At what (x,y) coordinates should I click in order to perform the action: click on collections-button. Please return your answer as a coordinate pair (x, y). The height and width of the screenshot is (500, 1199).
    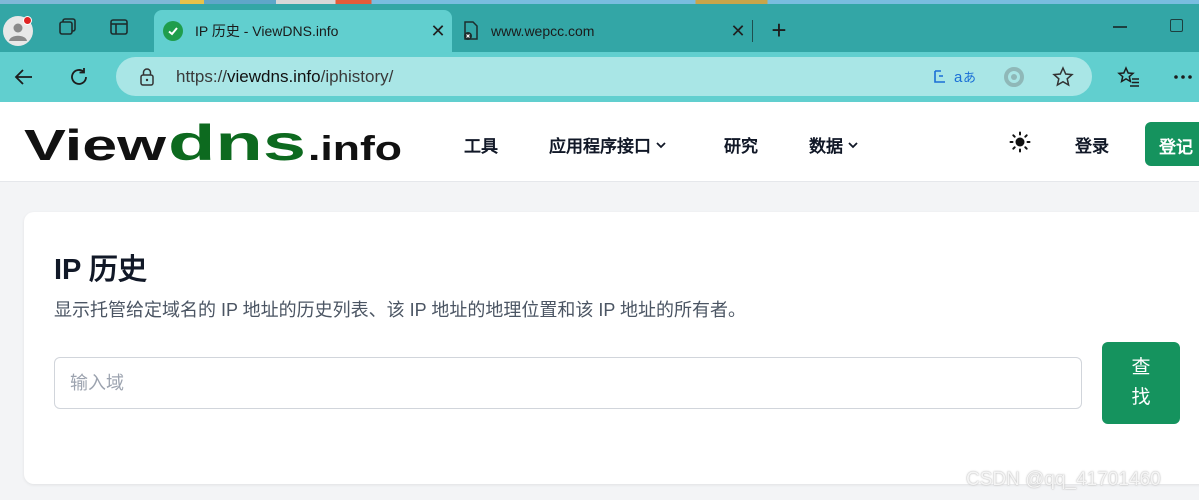
    Looking at the image, I should click on (67, 27).